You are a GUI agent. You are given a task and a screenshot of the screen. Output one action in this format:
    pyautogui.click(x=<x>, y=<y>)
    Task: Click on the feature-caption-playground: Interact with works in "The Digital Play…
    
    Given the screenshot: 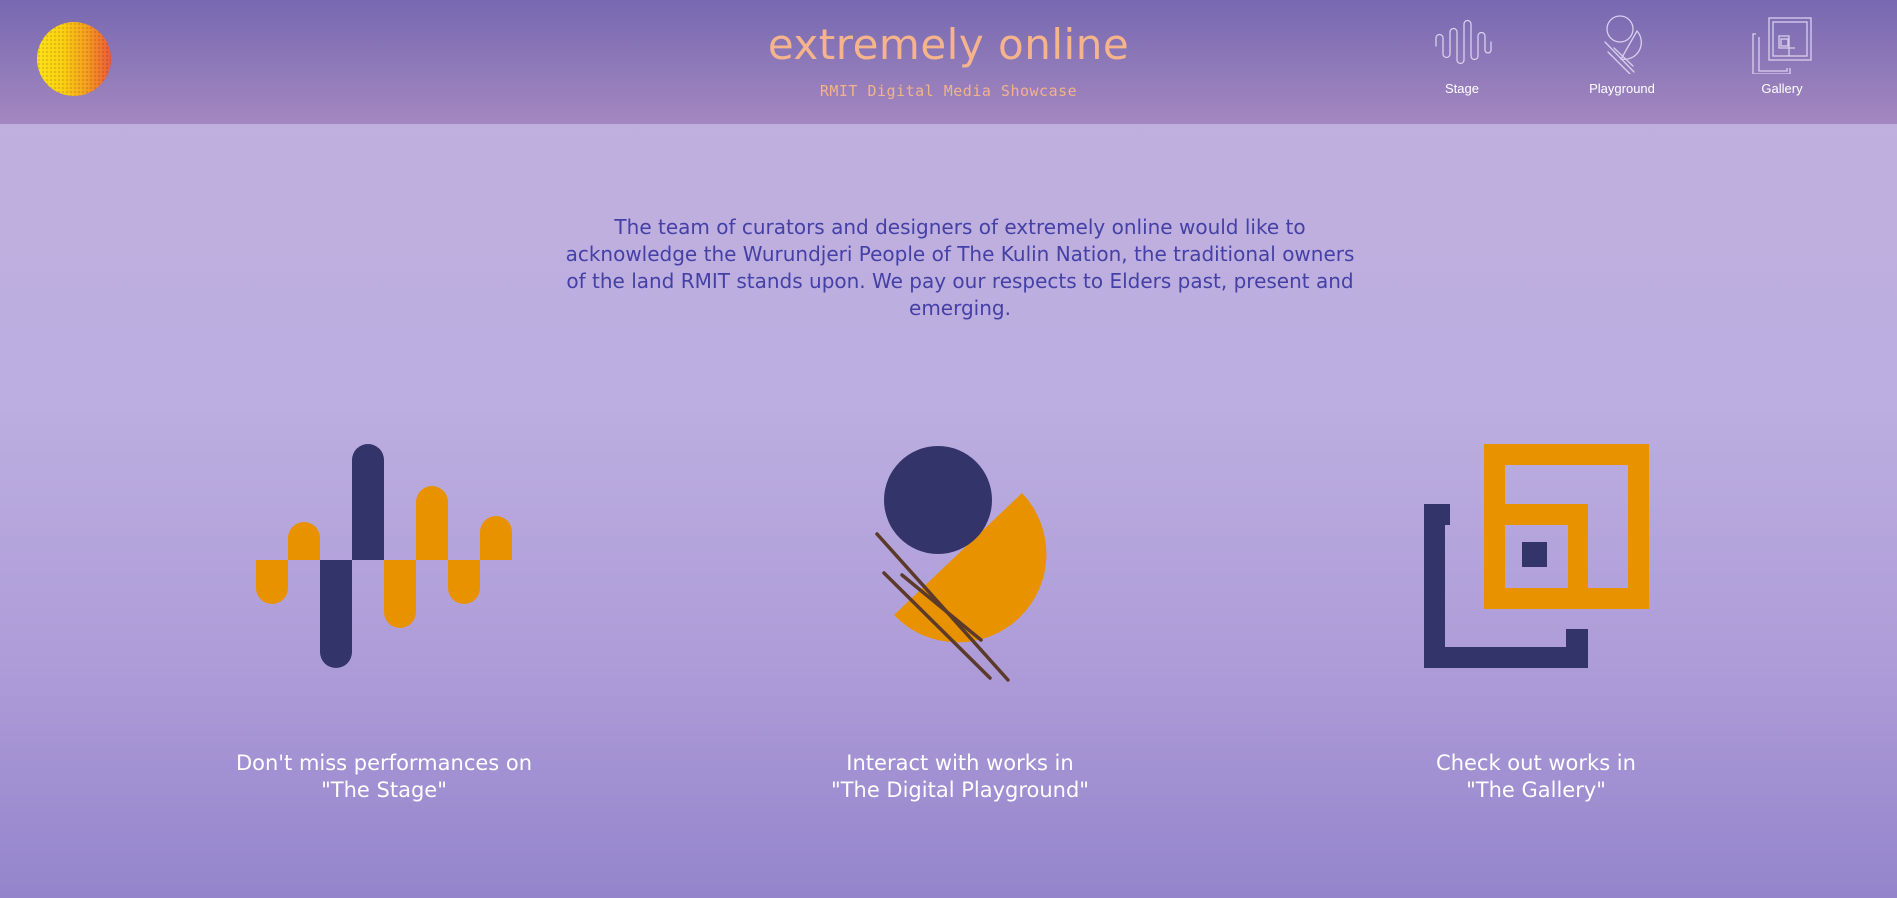 What is the action you would take?
    pyautogui.click(x=960, y=777)
    